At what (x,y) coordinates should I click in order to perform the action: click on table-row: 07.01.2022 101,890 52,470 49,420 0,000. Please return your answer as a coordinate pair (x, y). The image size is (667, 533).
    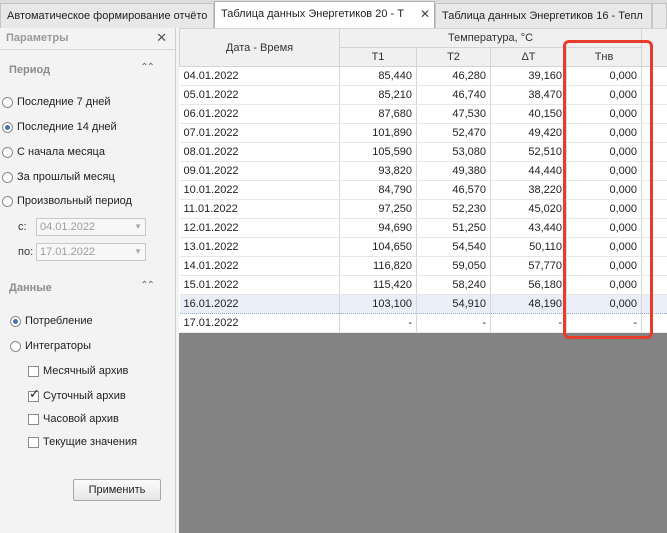
    Looking at the image, I should click on (423, 133).